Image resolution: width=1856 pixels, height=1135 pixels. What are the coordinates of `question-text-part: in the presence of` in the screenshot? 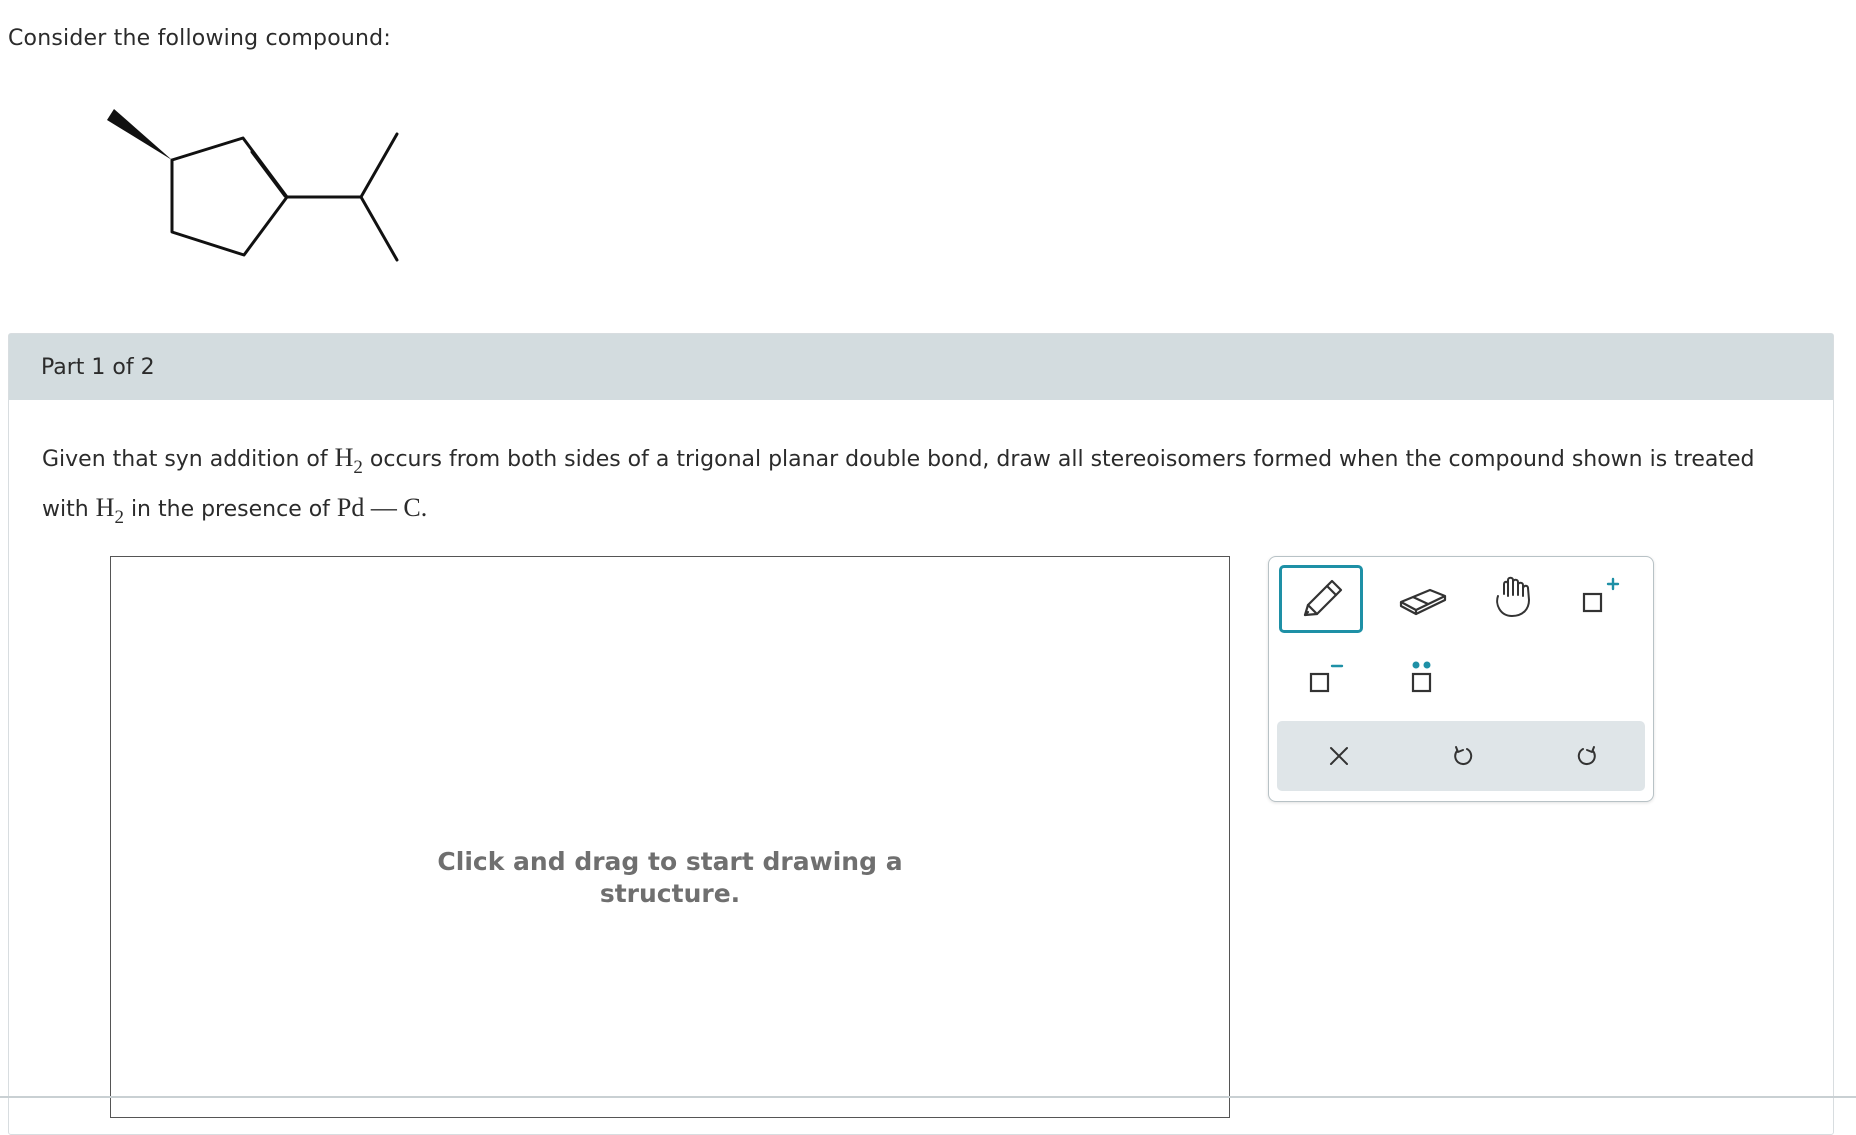 It's located at (230, 509).